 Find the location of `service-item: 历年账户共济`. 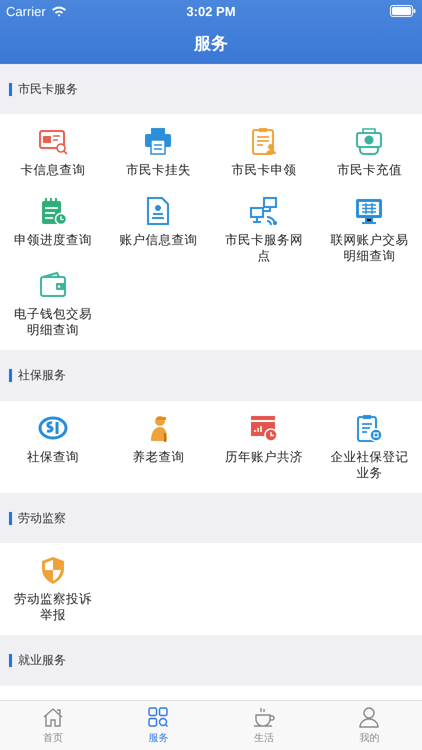

service-item: 历年账户共济 is located at coordinates (263, 445).